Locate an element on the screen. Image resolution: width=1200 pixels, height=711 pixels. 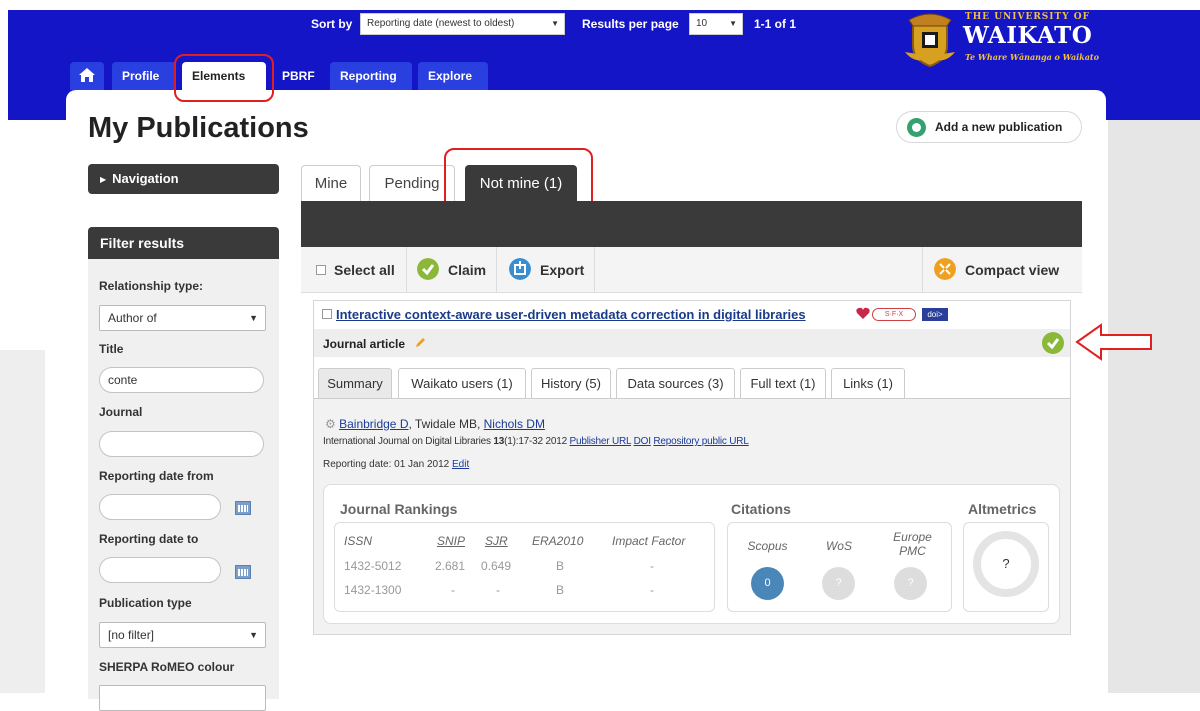
citations-title: Citations is located at coordinates (761, 509).